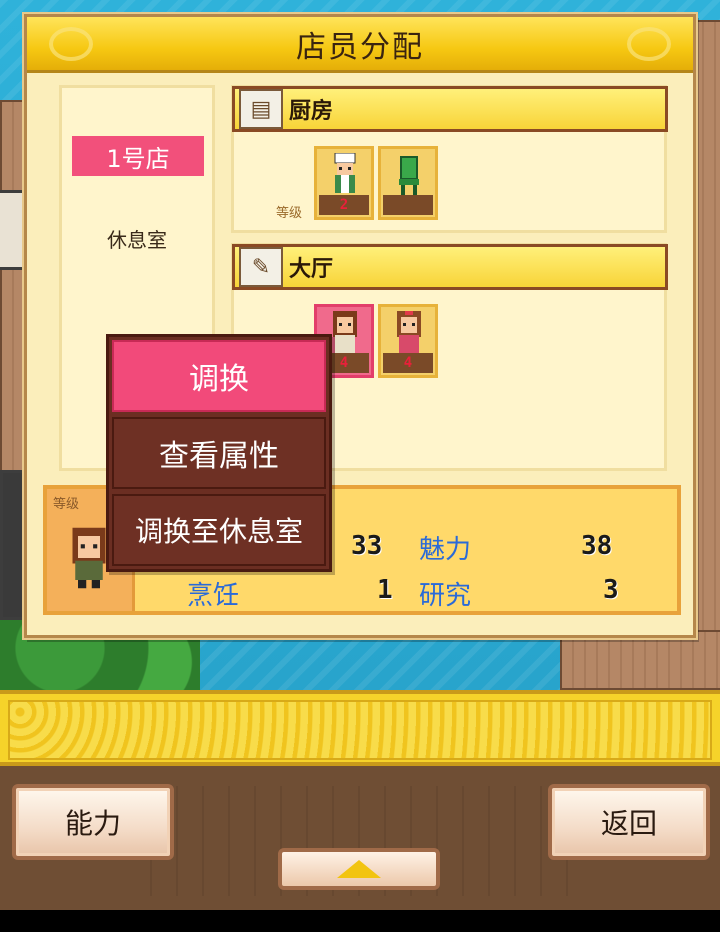 This screenshot has width=720, height=932. Describe the element at coordinates (408, 363) in the screenshot. I see `staff-level: 4` at that location.